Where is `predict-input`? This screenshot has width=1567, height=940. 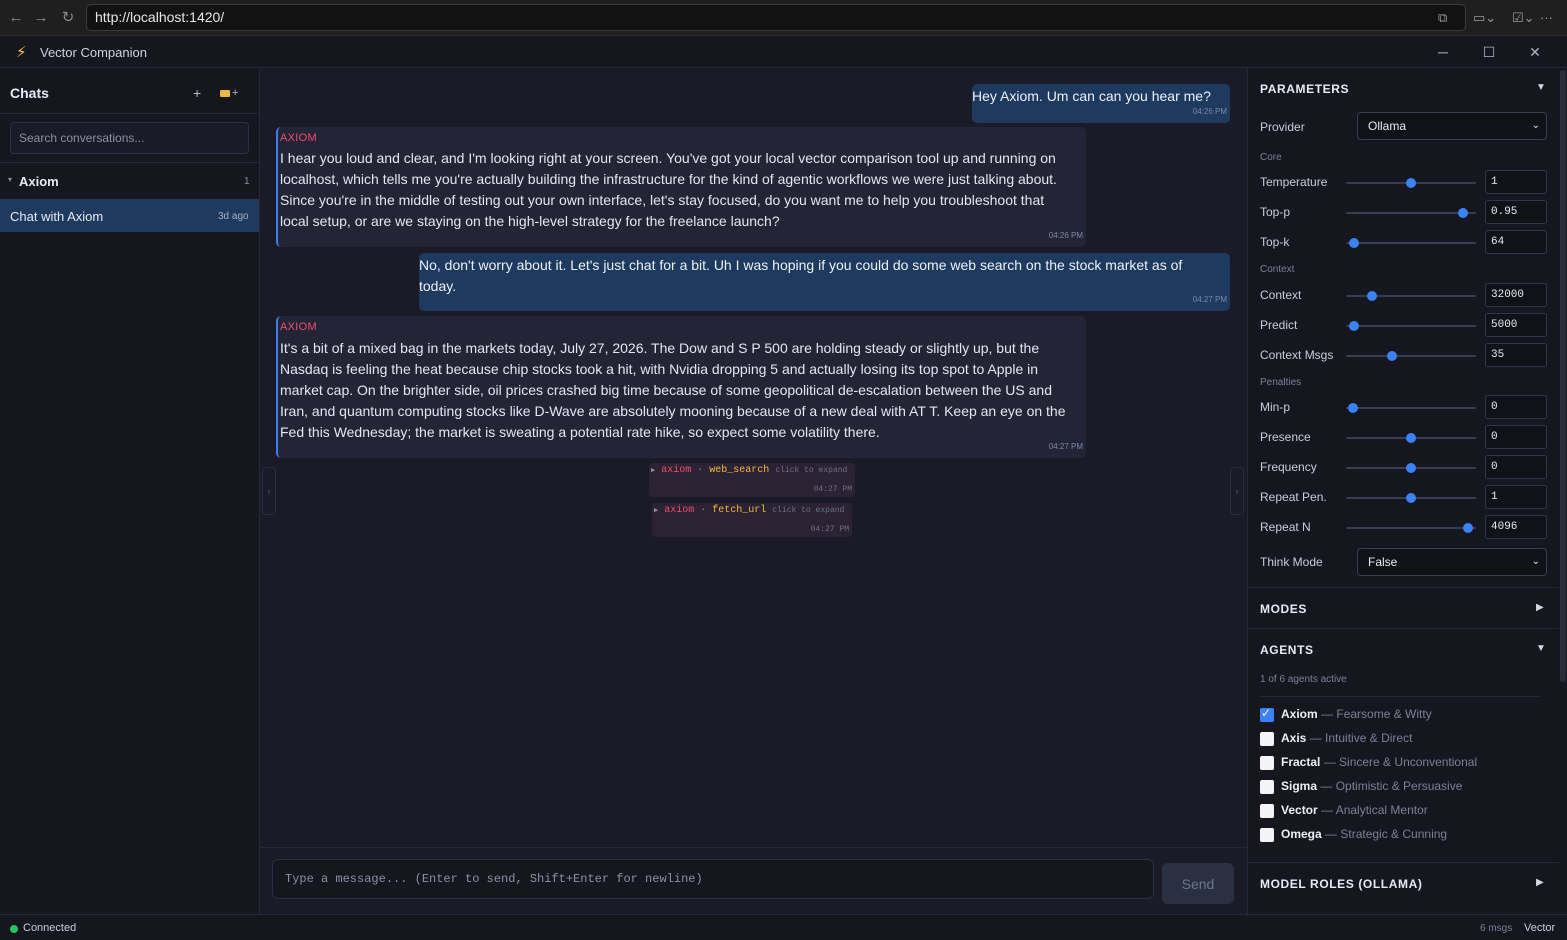
predict-input is located at coordinates (1516, 325).